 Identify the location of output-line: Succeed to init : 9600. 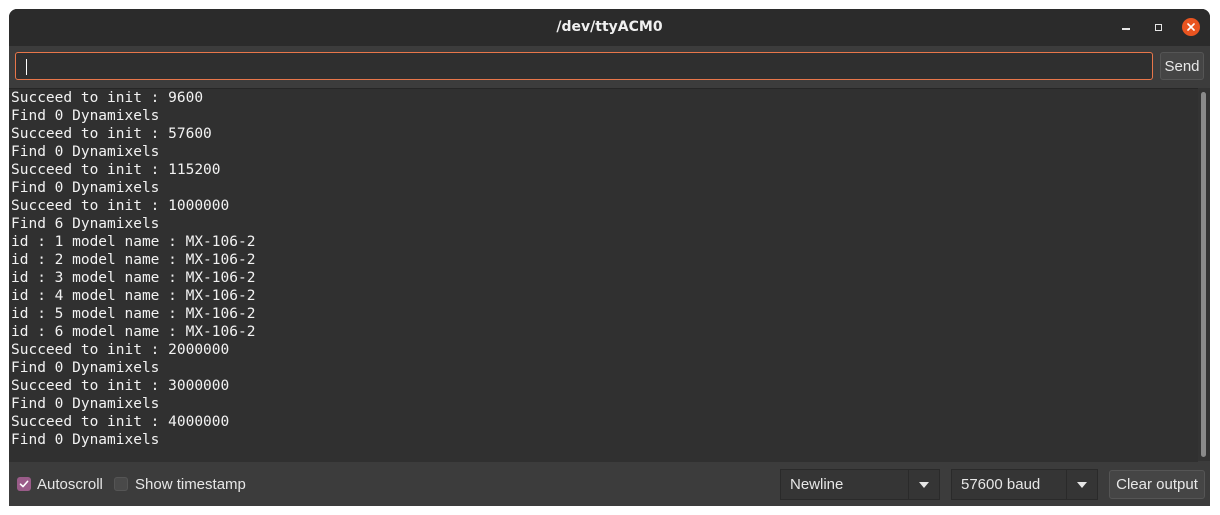
(107, 98).